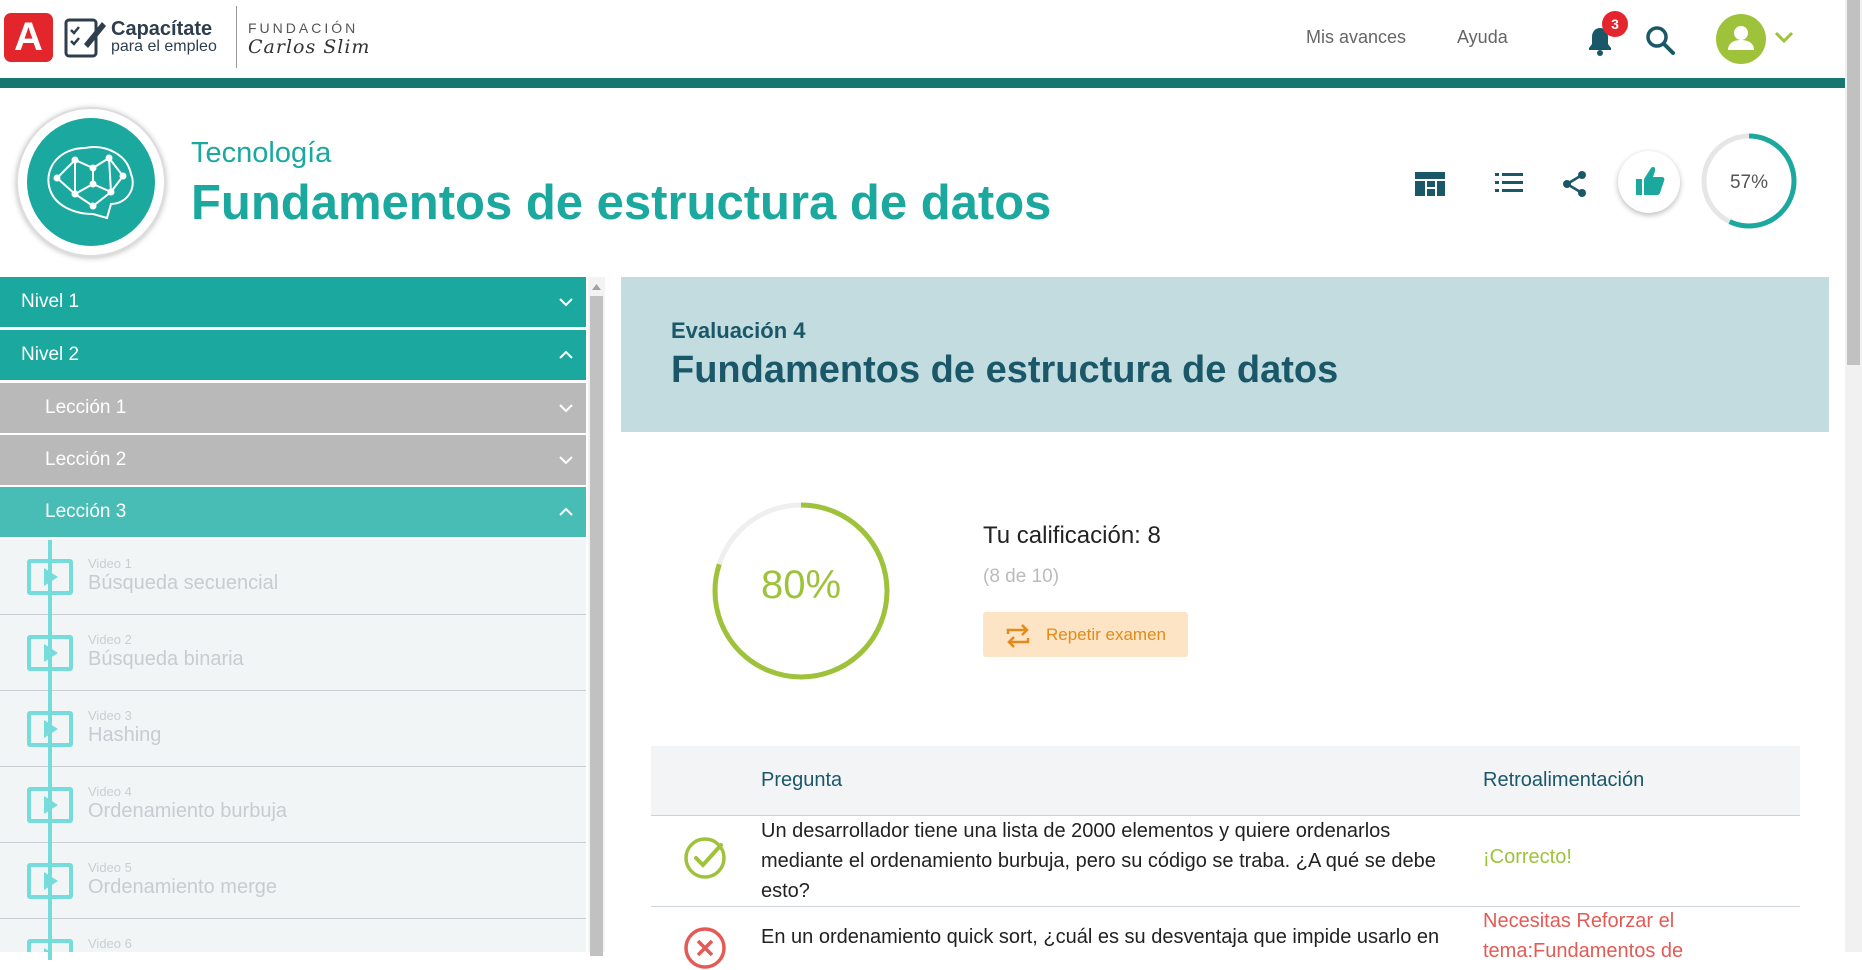 The width and height of the screenshot is (1862, 970). Describe the element at coordinates (293, 512) in the screenshot. I see `sidebar-lesson-3: Lección 3` at that location.